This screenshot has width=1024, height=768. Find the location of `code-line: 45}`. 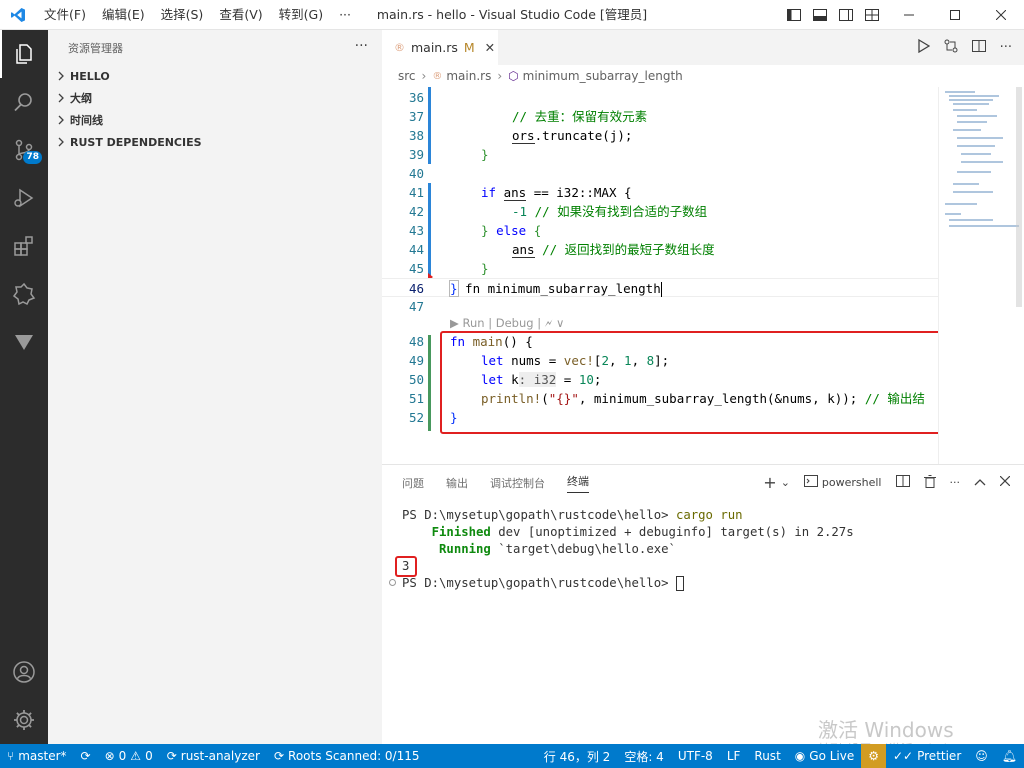

code-line: 45} is located at coordinates (448, 268).